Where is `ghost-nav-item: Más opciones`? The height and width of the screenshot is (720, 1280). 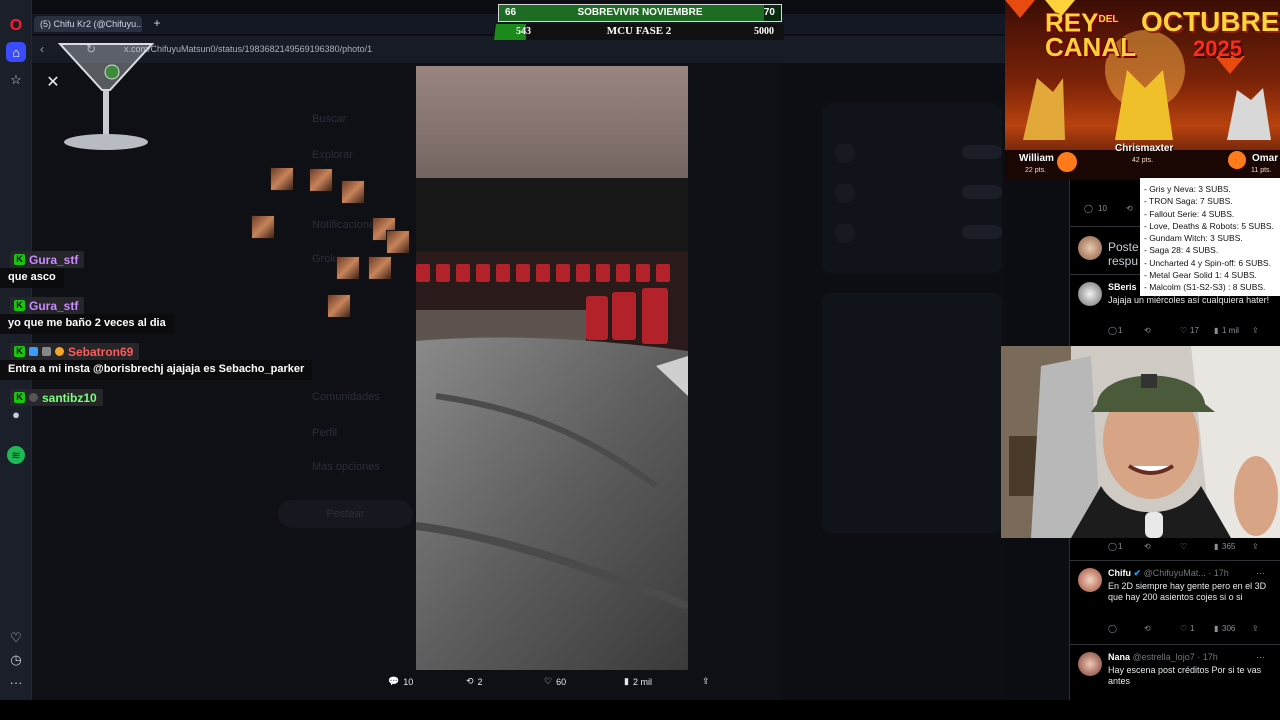
ghost-nav-item: Más opciones is located at coordinates (346, 467).